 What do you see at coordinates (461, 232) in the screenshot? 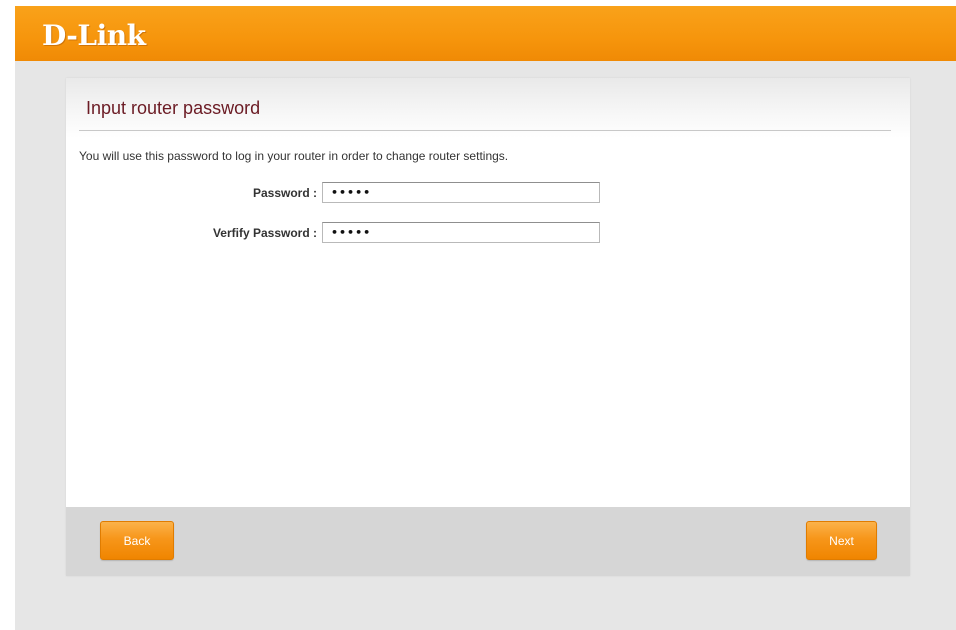
I see `verify-password-field` at bounding box center [461, 232].